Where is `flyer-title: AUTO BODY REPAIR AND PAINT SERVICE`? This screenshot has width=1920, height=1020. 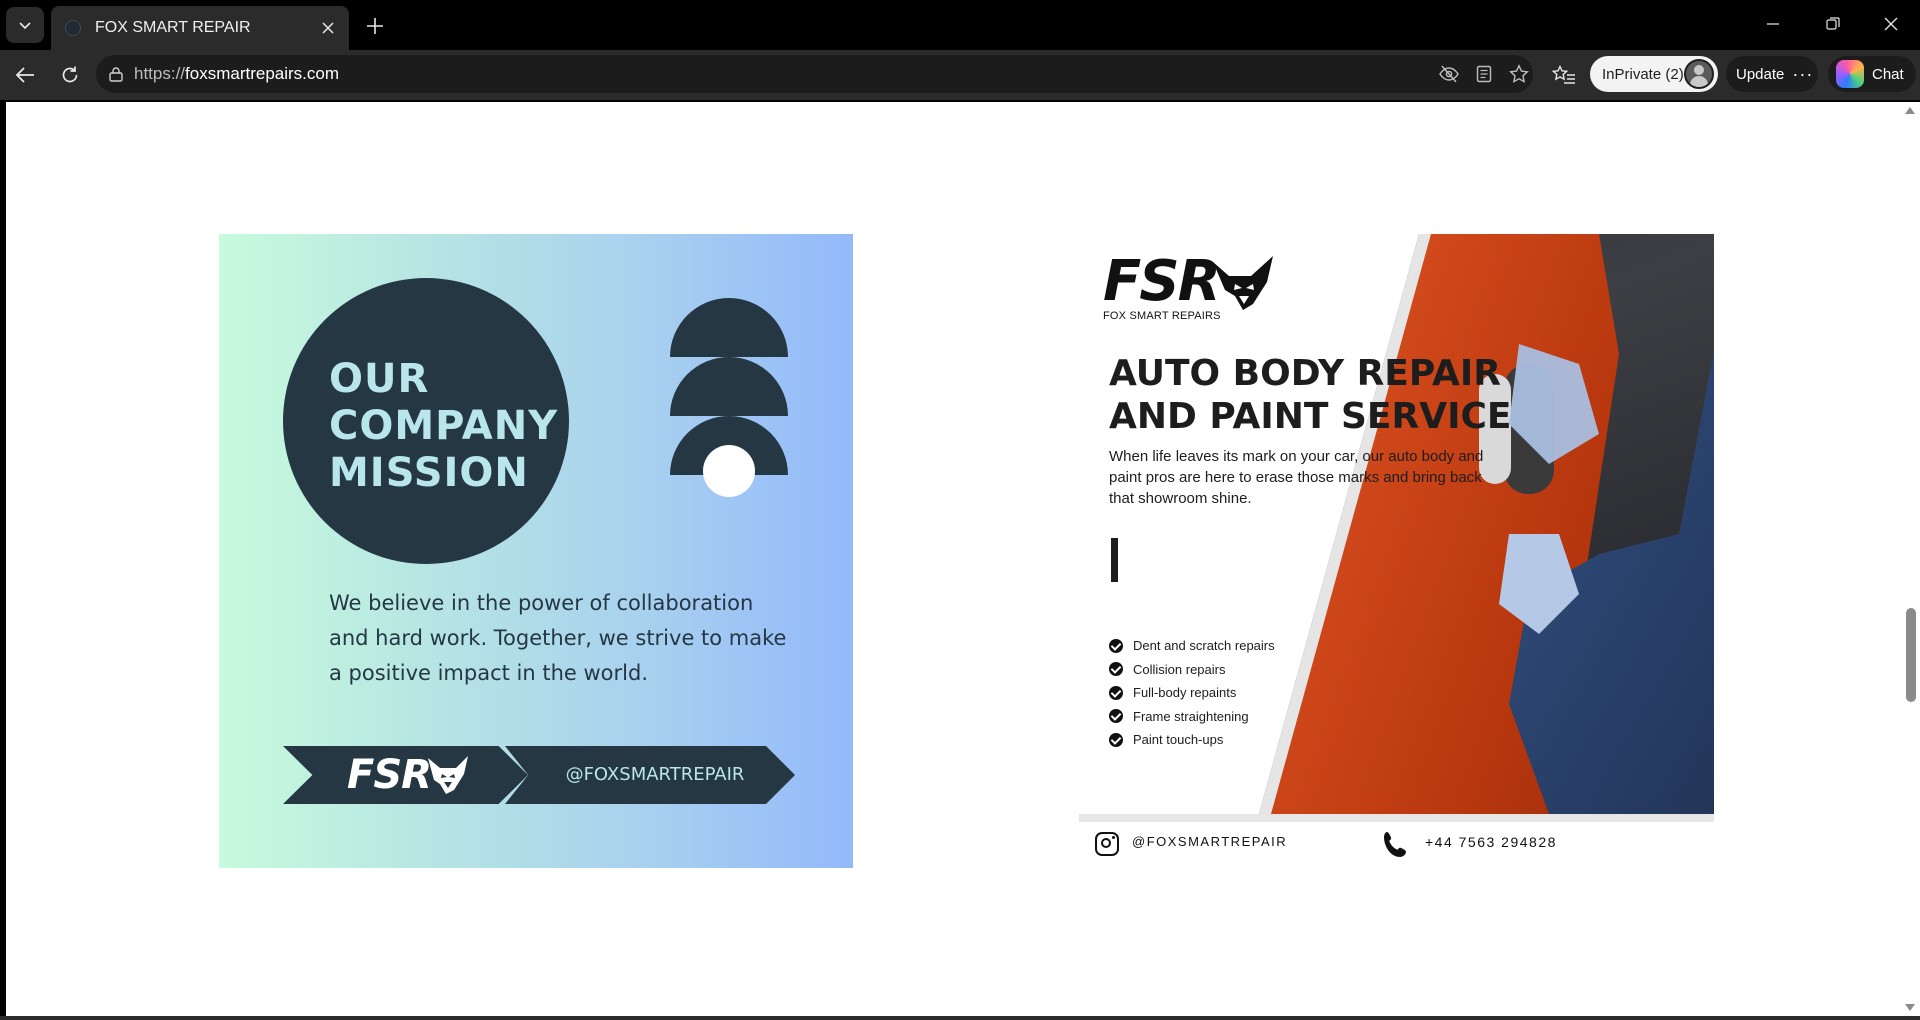
flyer-title: AUTO BODY REPAIR AND PAINT SERVICE is located at coordinates (1319, 395).